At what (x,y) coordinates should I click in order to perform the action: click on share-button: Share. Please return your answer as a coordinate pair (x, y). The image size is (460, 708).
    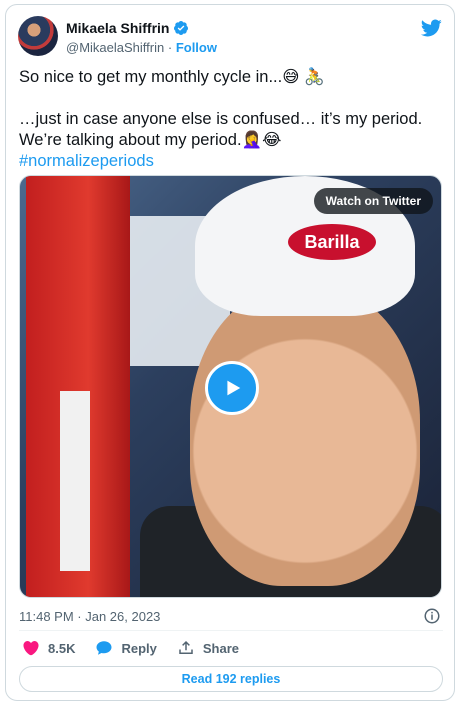
    Looking at the image, I should click on (208, 648).